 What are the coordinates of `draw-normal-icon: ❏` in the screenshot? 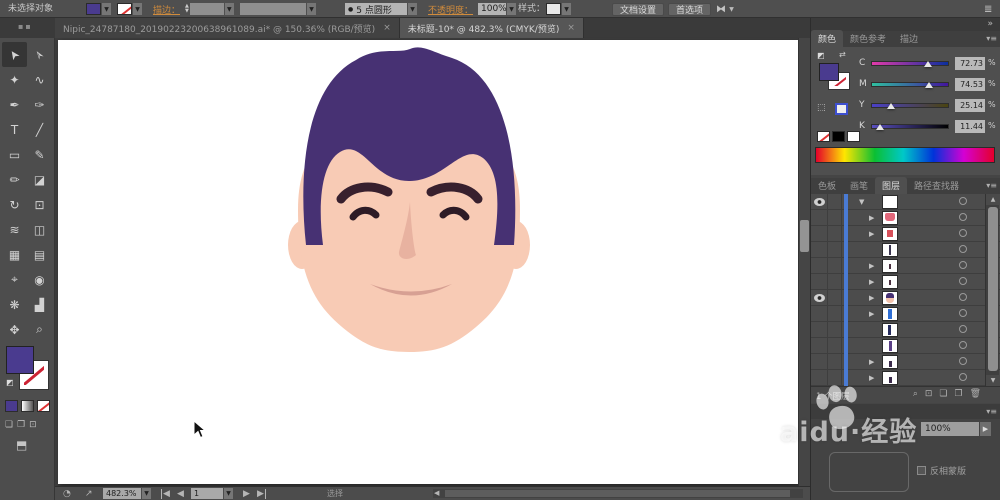 It's located at (9, 425).